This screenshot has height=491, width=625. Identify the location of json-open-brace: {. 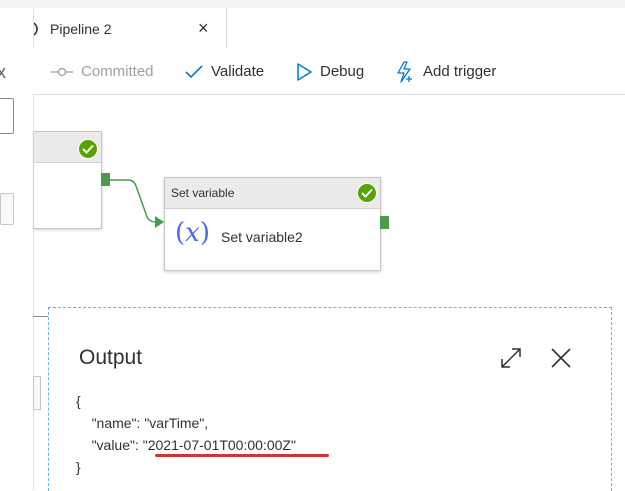
(78, 401).